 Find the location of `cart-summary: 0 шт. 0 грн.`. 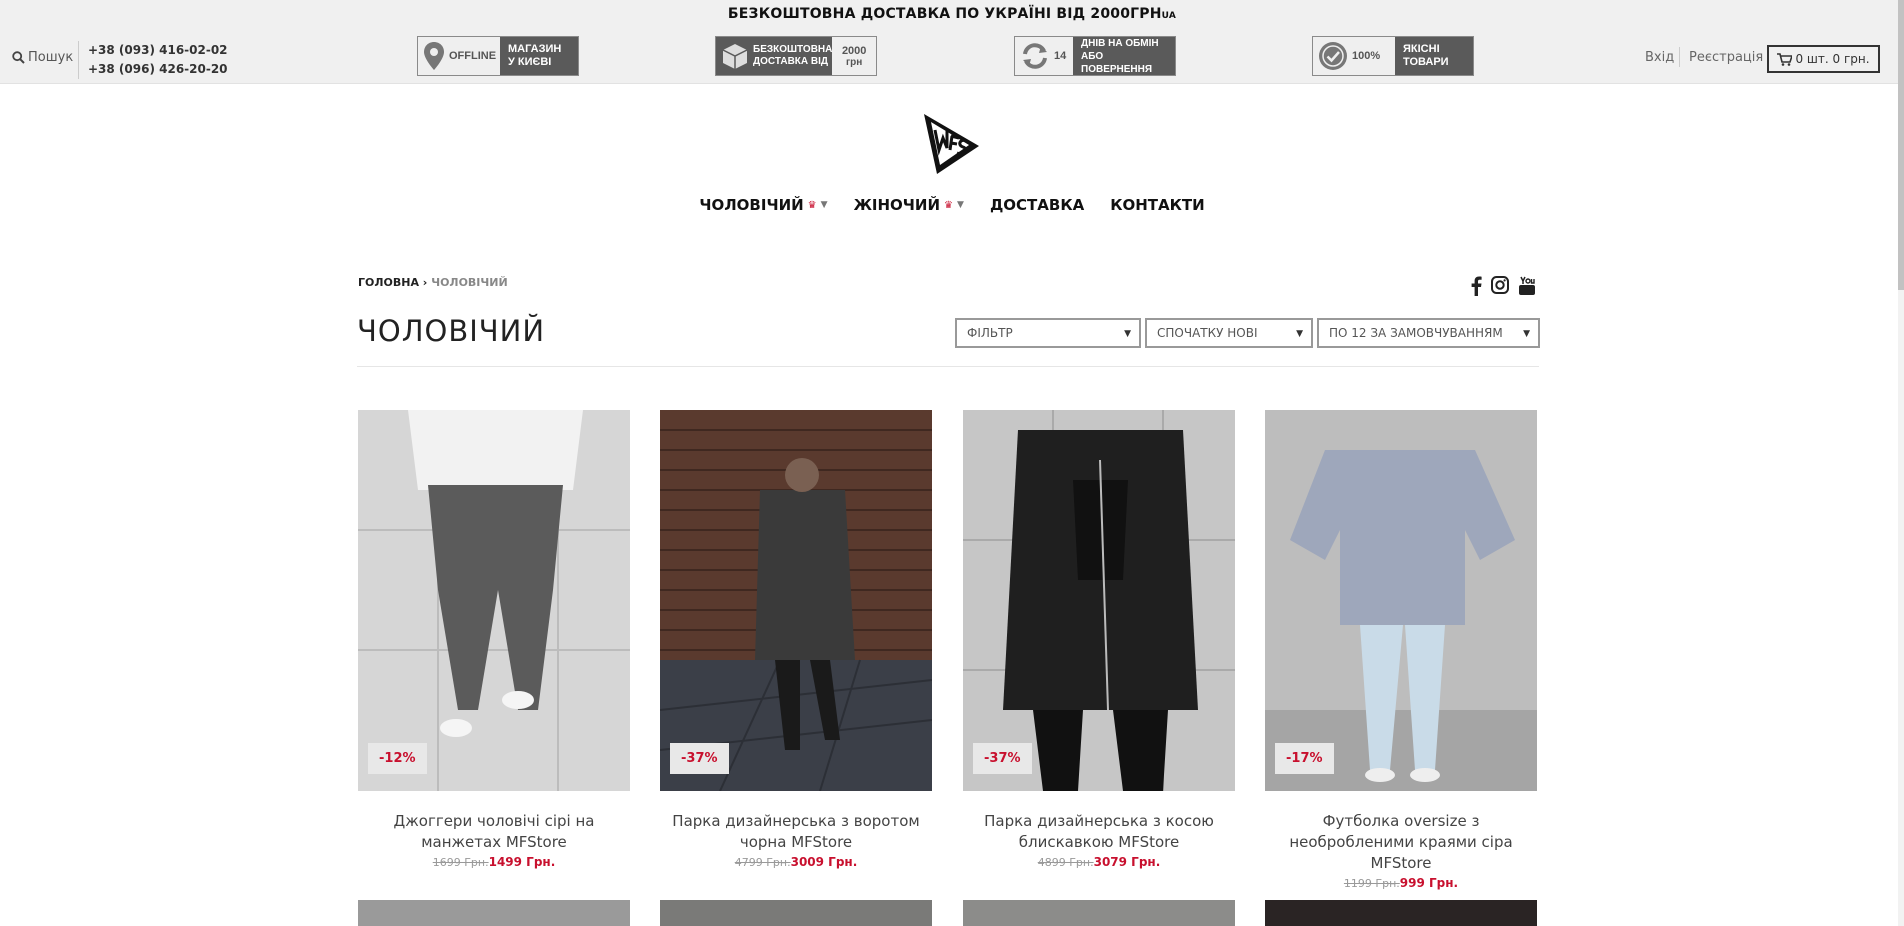

cart-summary: 0 шт. 0 грн. is located at coordinates (1832, 59).